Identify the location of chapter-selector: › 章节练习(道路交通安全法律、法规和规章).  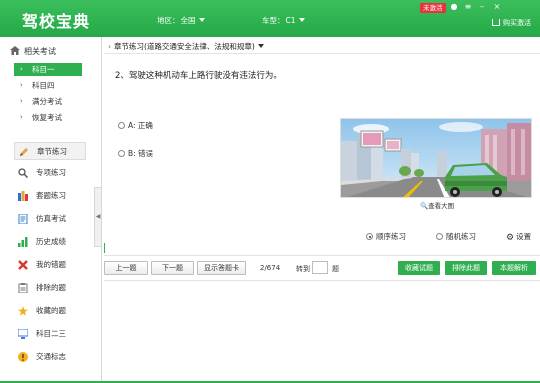
(322, 47).